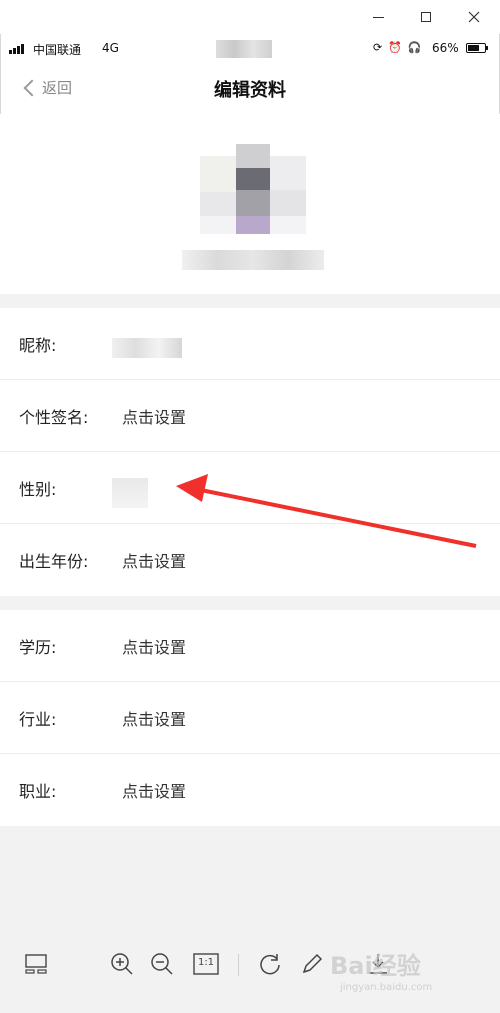 The height and width of the screenshot is (1013, 500). What do you see at coordinates (250, 17) in the screenshot?
I see `window-title-bar` at bounding box center [250, 17].